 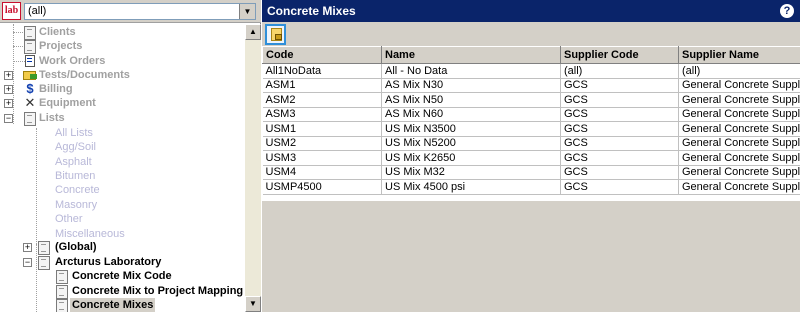 I want to click on tools-icon: ✕, so click(x=30, y=102).